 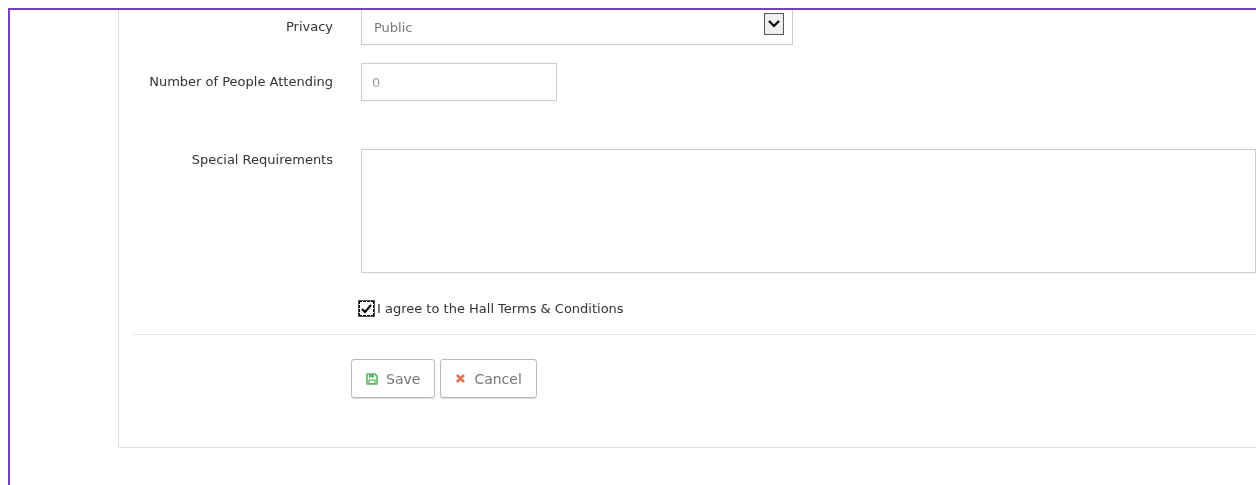 I want to click on terms-label: I agree to the Hall Terms & Conditions, so click(x=500, y=308).